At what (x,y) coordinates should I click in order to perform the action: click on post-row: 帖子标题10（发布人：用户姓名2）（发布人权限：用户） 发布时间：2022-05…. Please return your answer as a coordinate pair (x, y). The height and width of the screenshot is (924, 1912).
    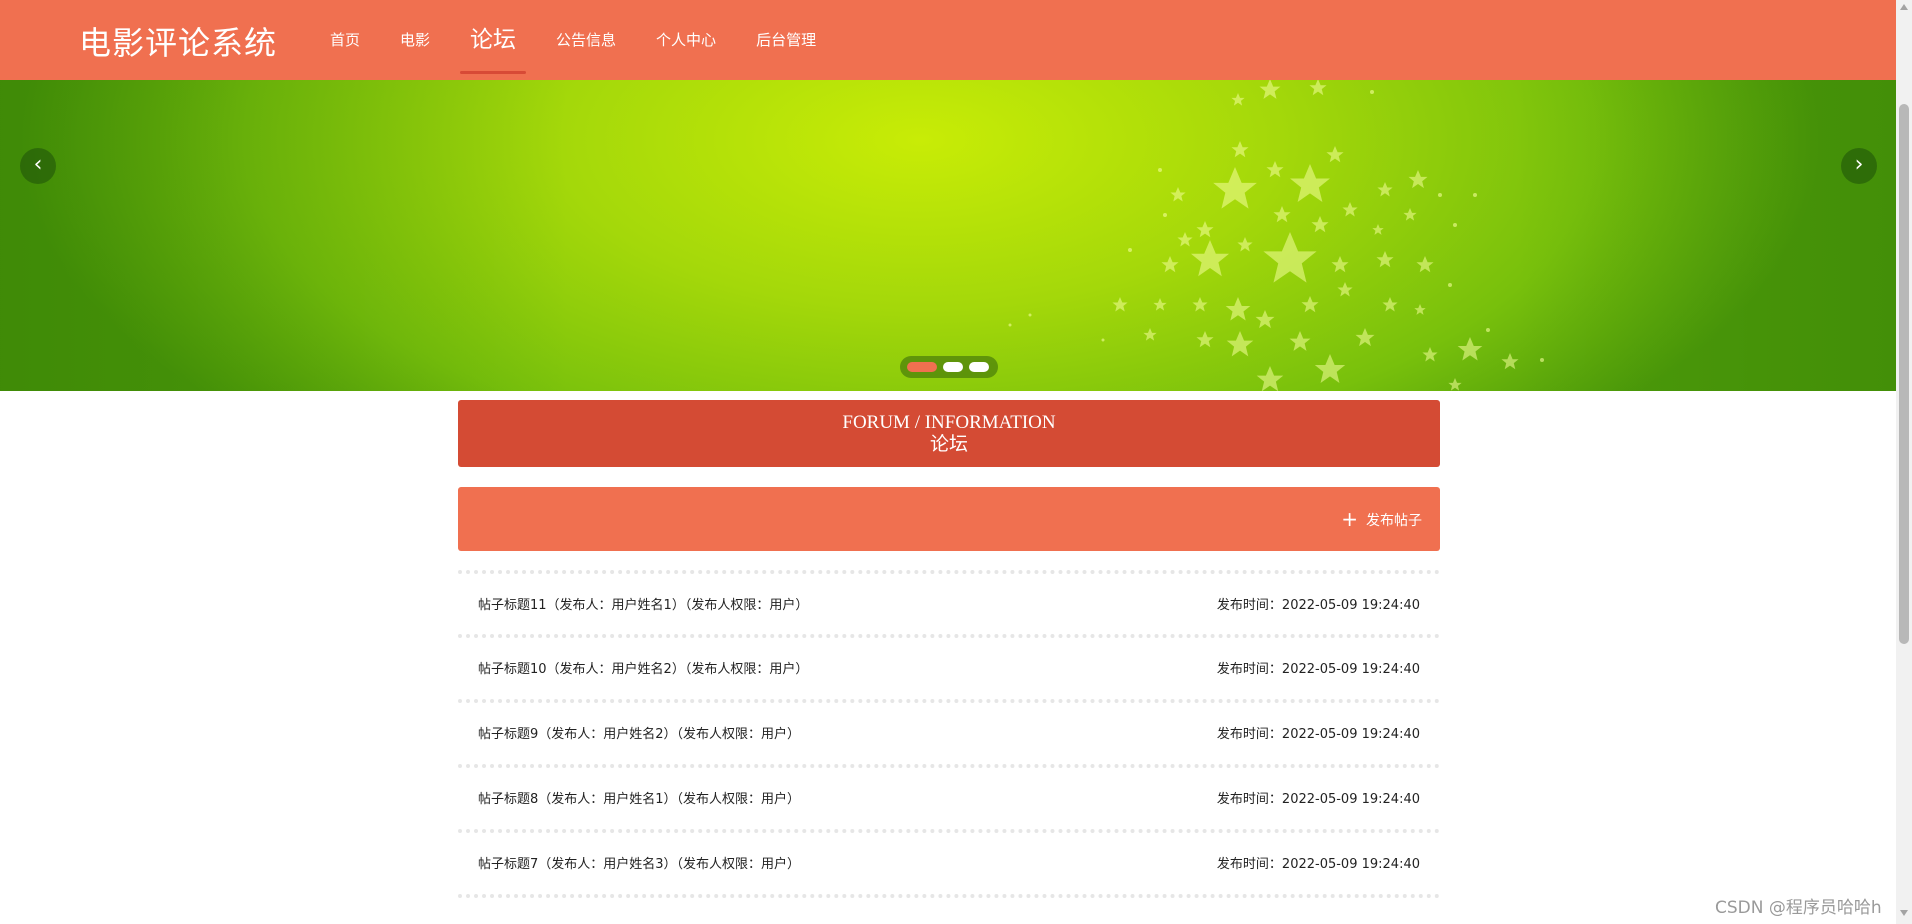
    Looking at the image, I should click on (949, 668).